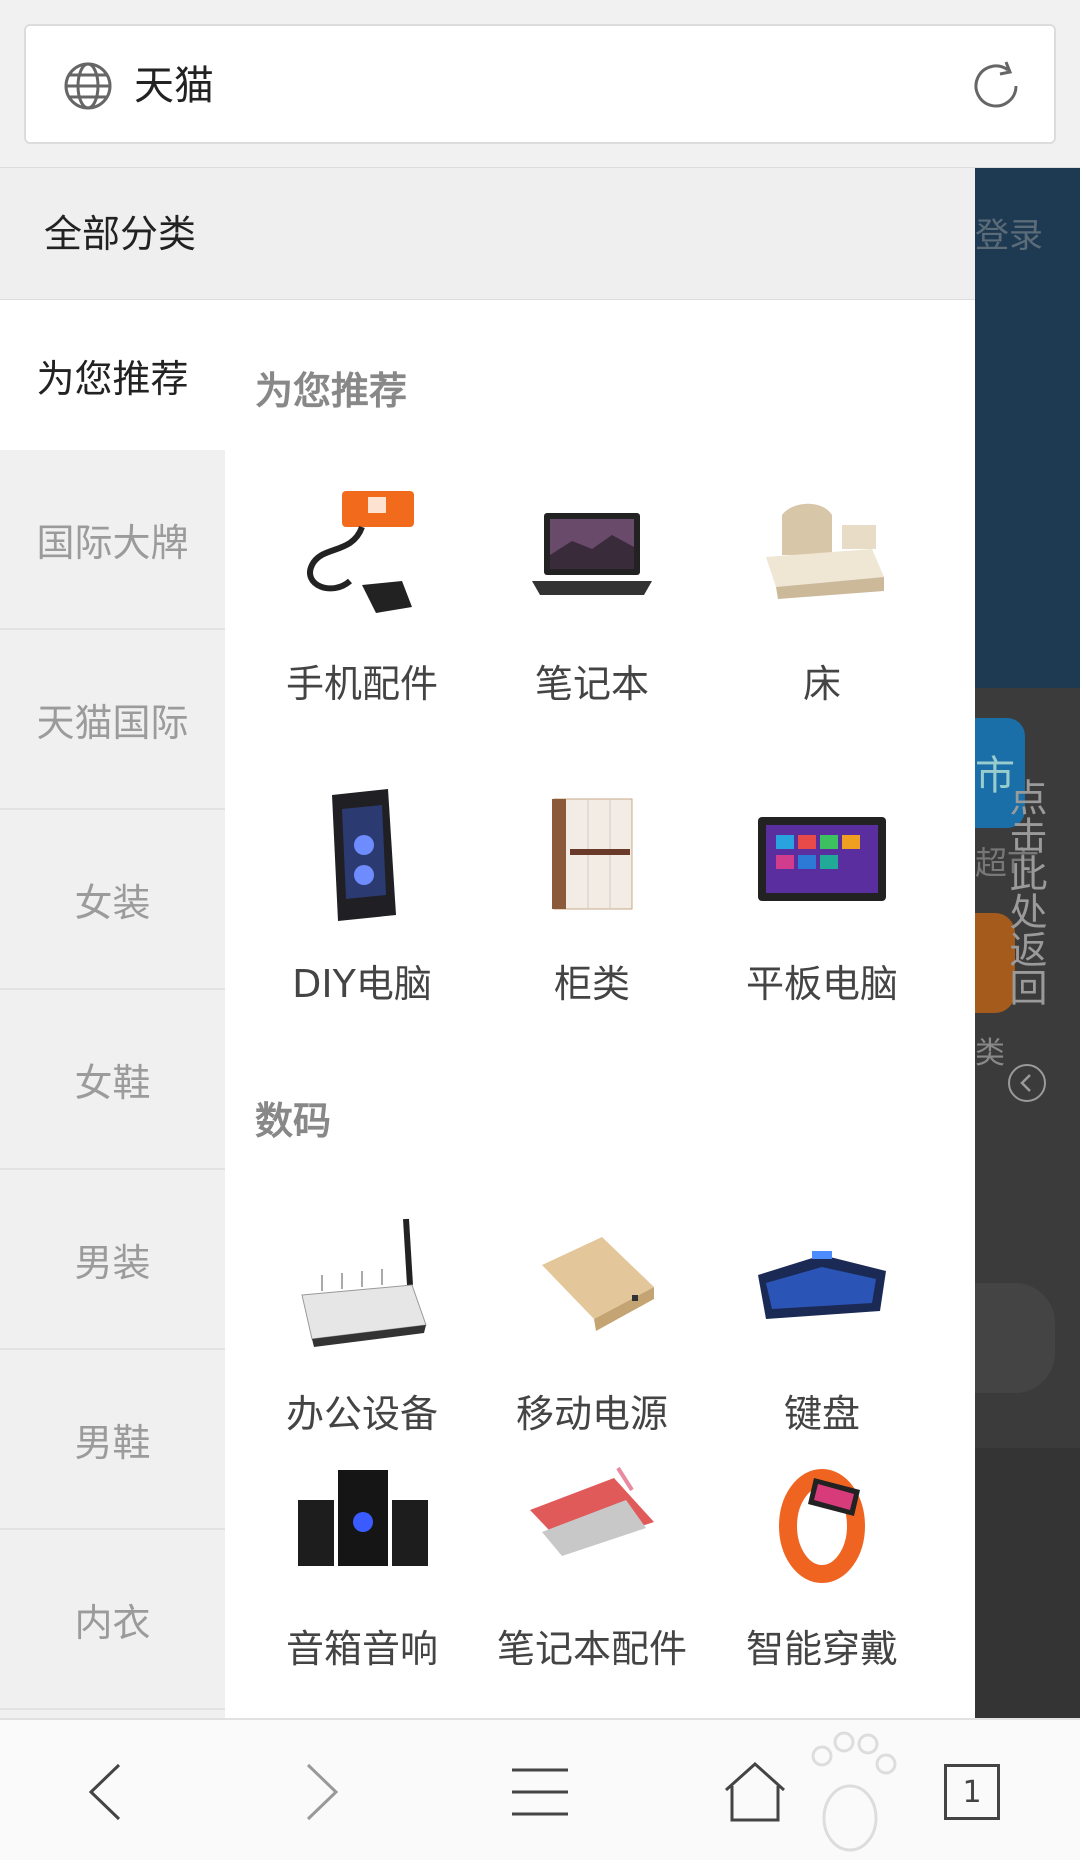  Describe the element at coordinates (112, 900) in the screenshot. I see `sidebar-item-womens-wear: 女装` at that location.